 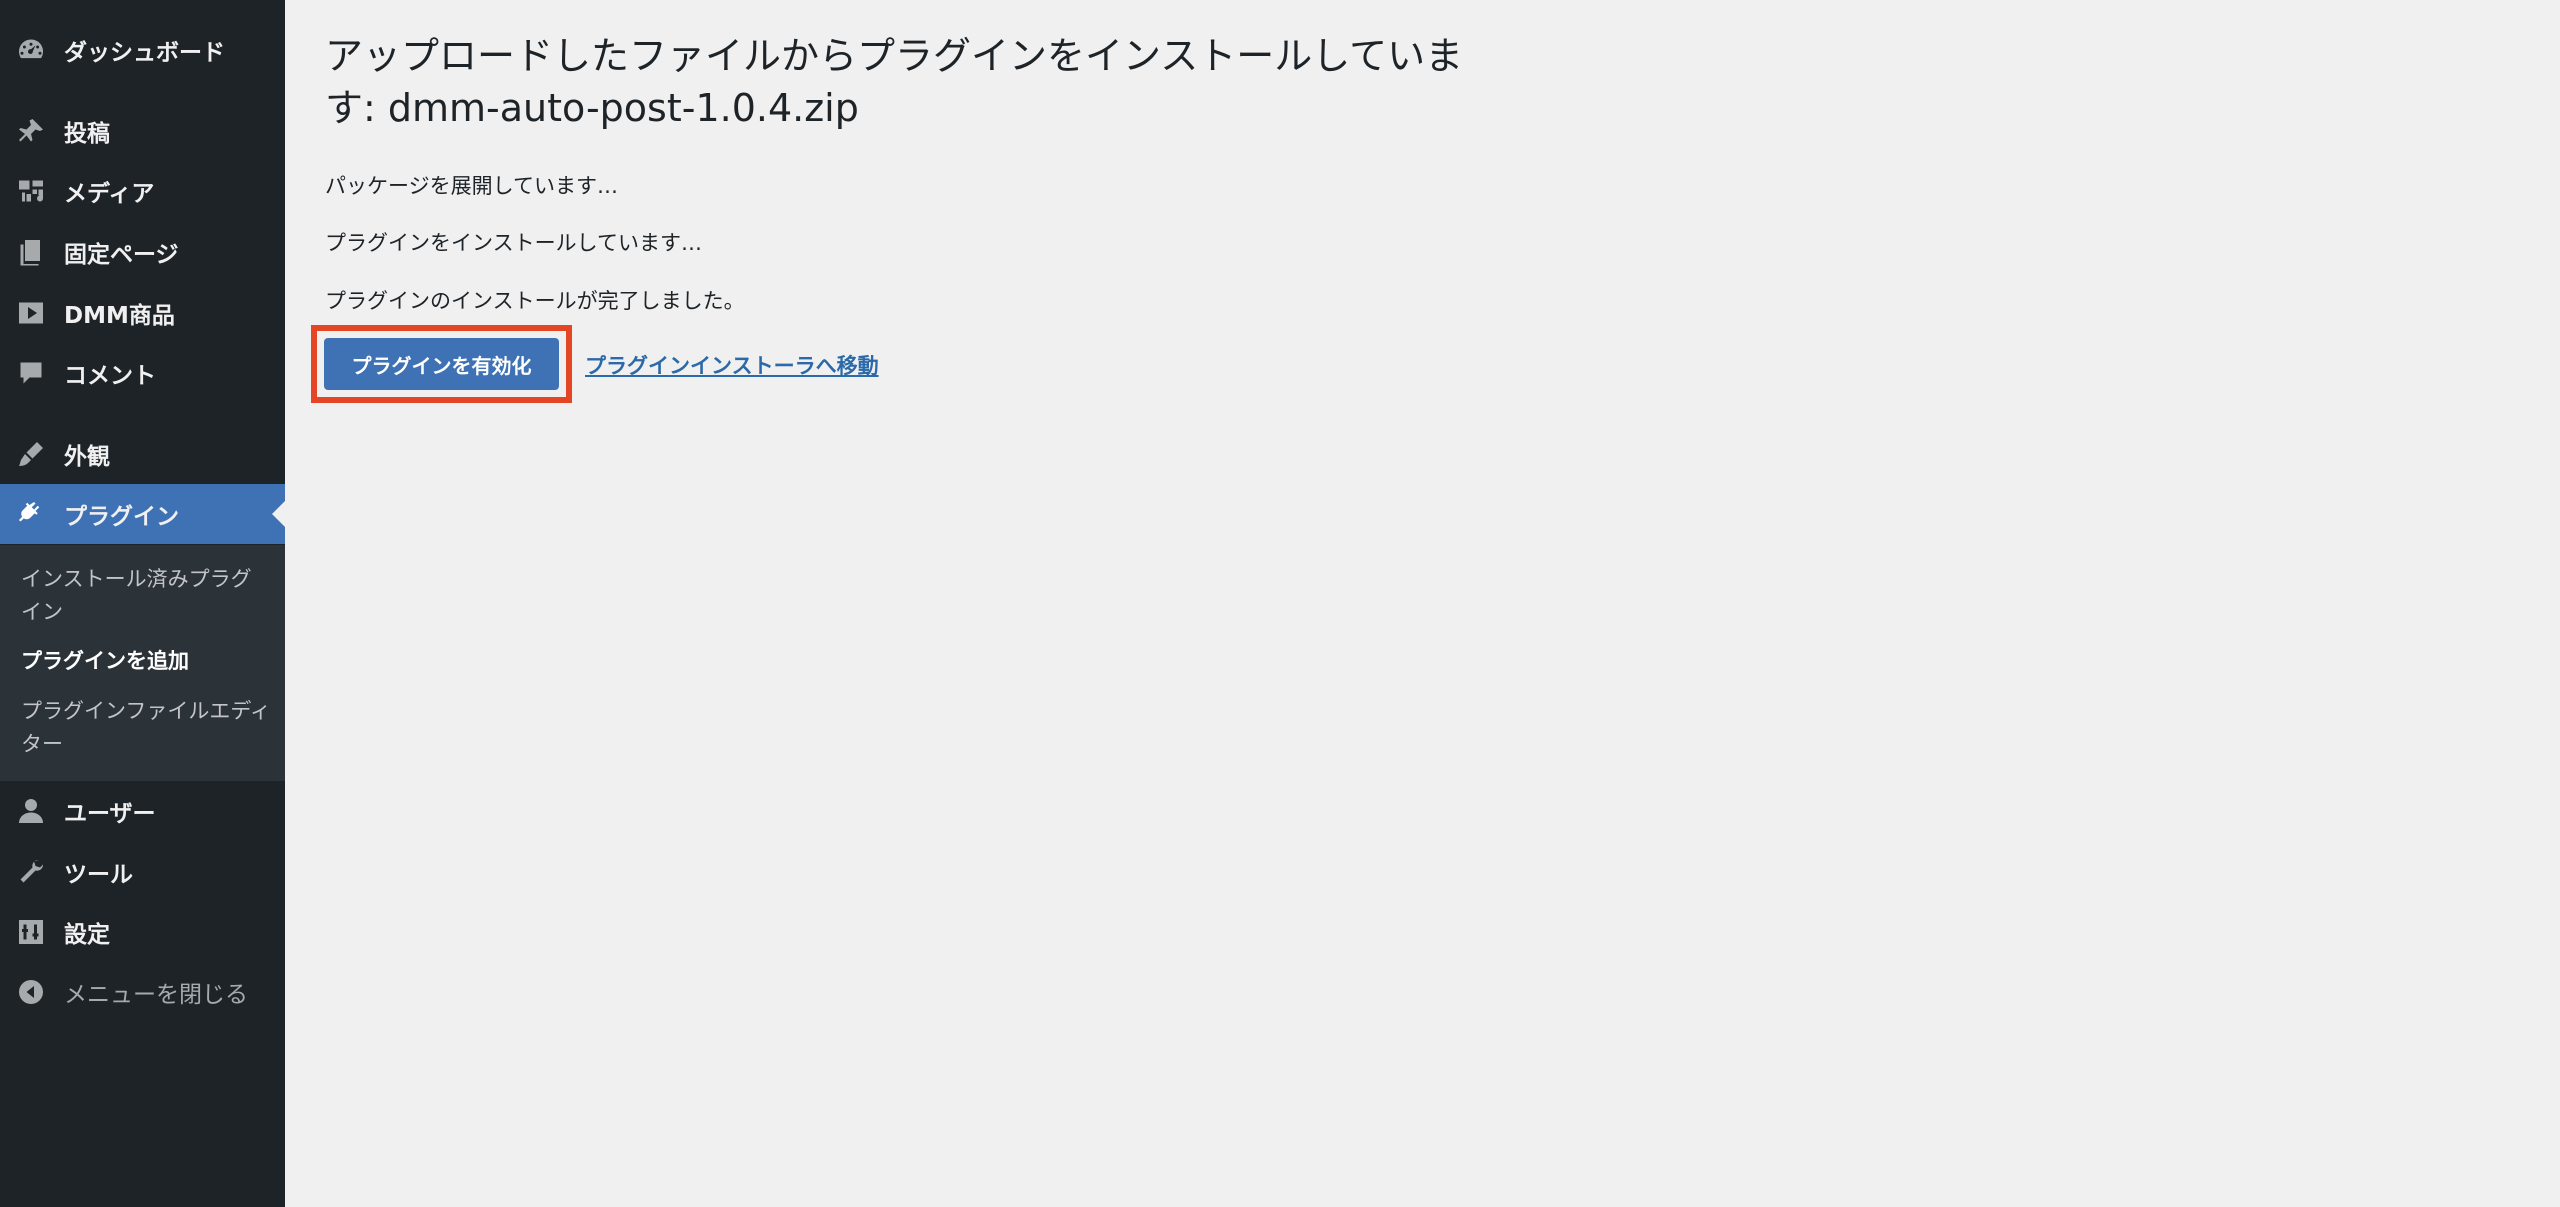 I want to click on pages-icon, so click(x=31, y=252).